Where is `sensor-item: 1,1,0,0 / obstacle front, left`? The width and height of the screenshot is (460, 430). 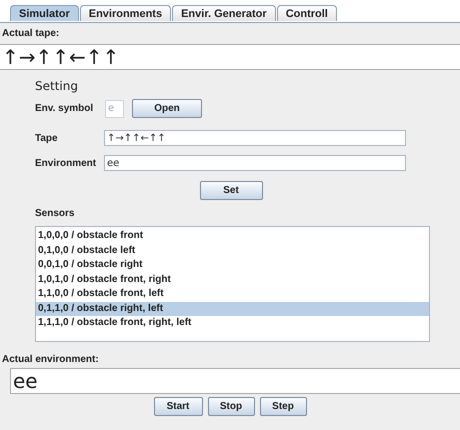 sensor-item: 1,1,0,0 / obstacle front, left is located at coordinates (232, 294).